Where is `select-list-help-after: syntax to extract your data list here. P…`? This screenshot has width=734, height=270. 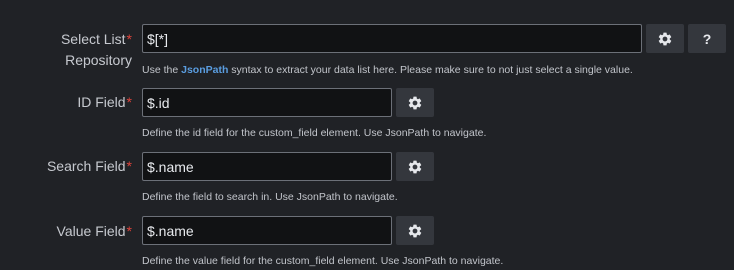
select-list-help-after: syntax to extract your data list here. P… is located at coordinates (430, 70).